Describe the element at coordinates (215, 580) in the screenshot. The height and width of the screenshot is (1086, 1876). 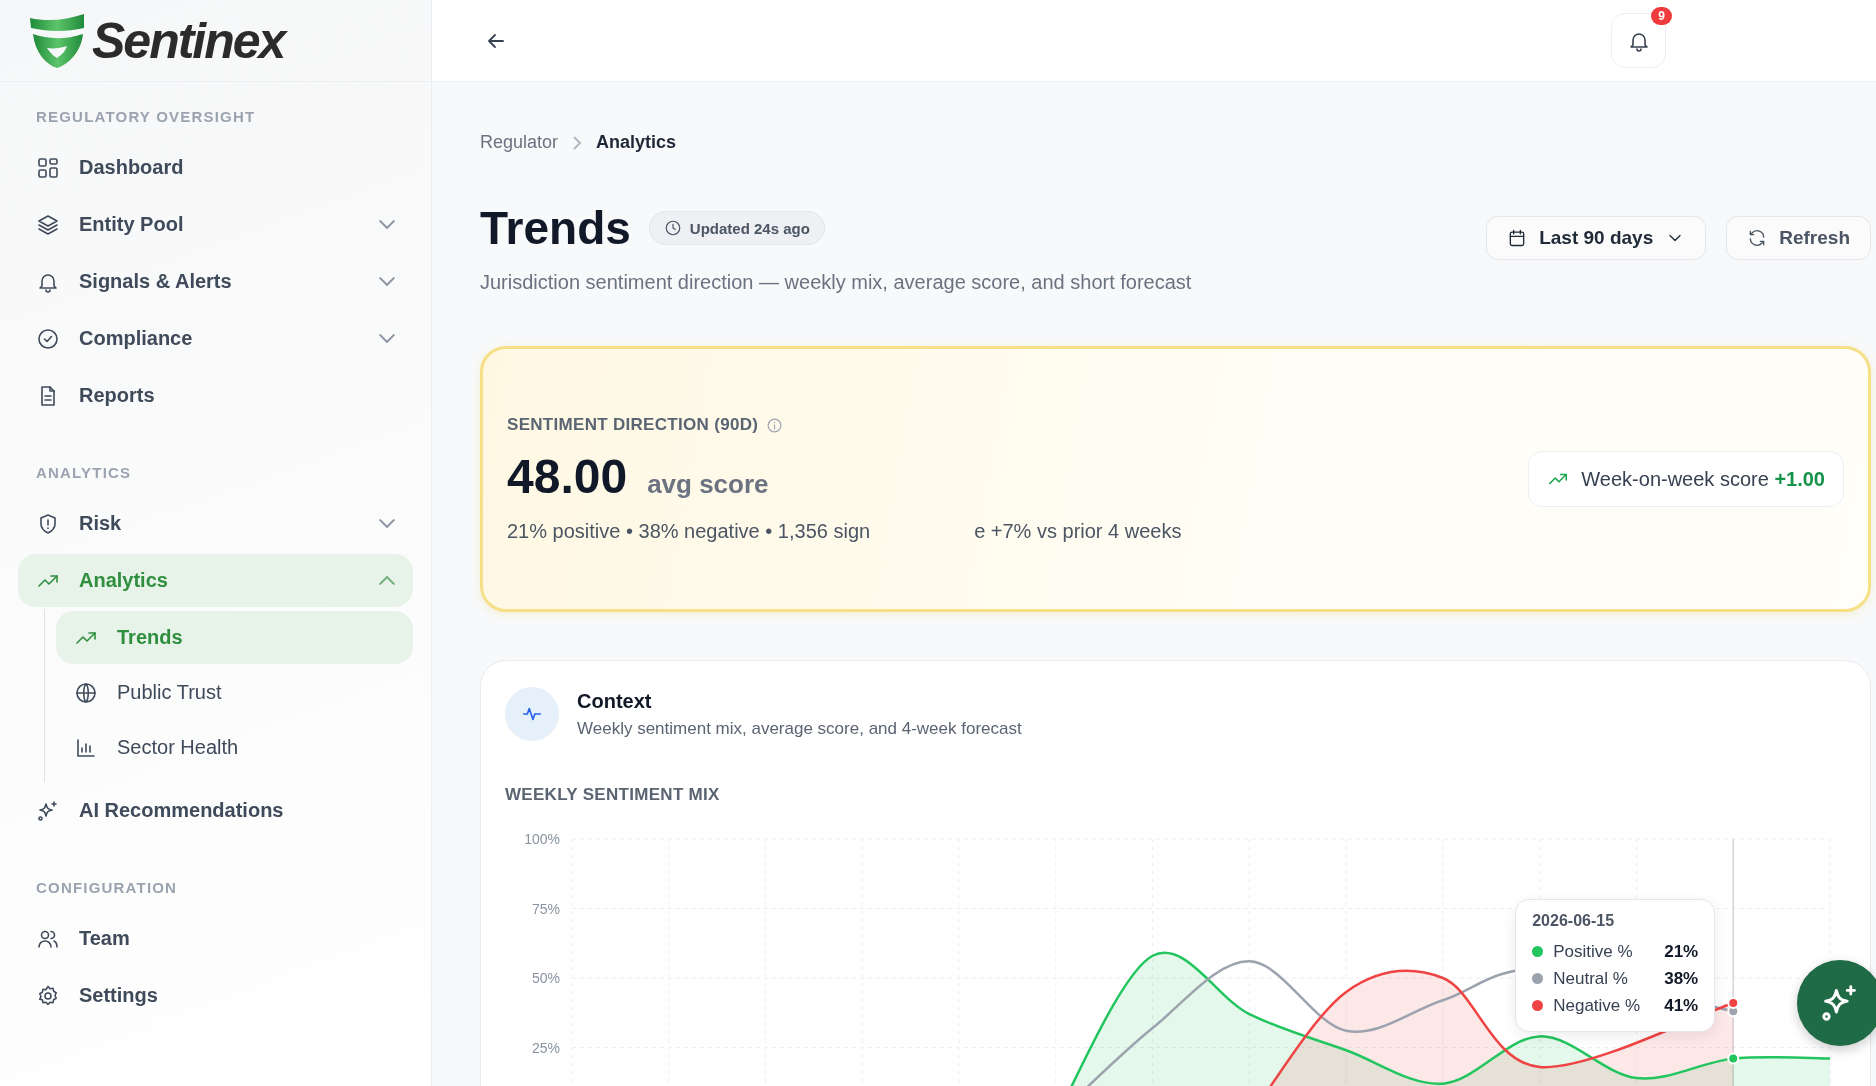
I see `nav-item: Analytics` at that location.